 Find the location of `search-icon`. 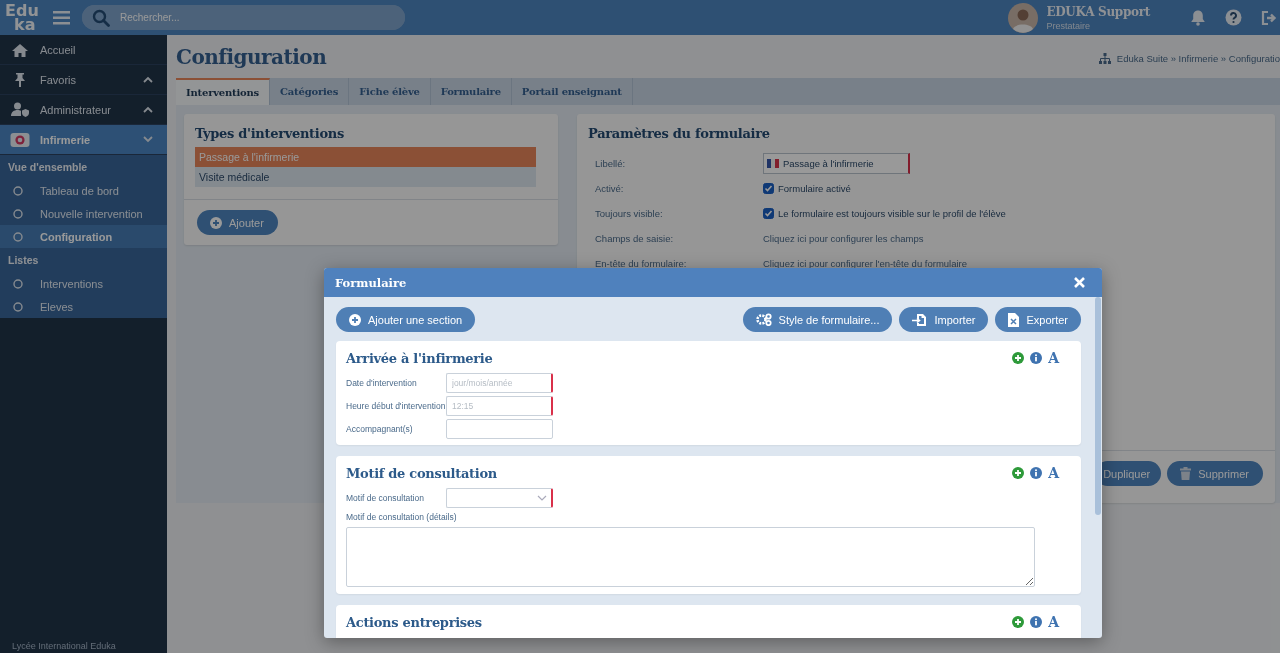

search-icon is located at coordinates (101, 18).